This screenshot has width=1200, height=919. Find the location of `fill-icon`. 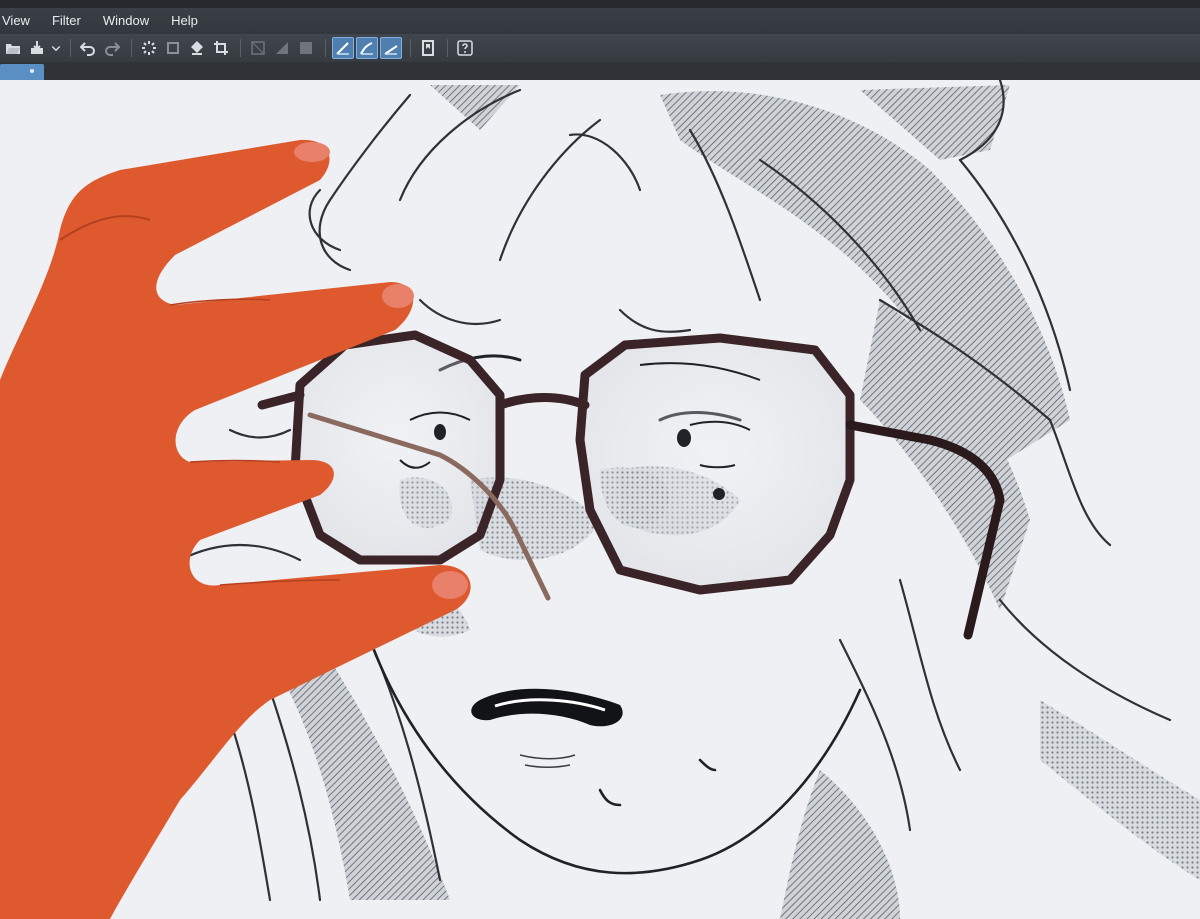

fill-icon is located at coordinates (197, 48).